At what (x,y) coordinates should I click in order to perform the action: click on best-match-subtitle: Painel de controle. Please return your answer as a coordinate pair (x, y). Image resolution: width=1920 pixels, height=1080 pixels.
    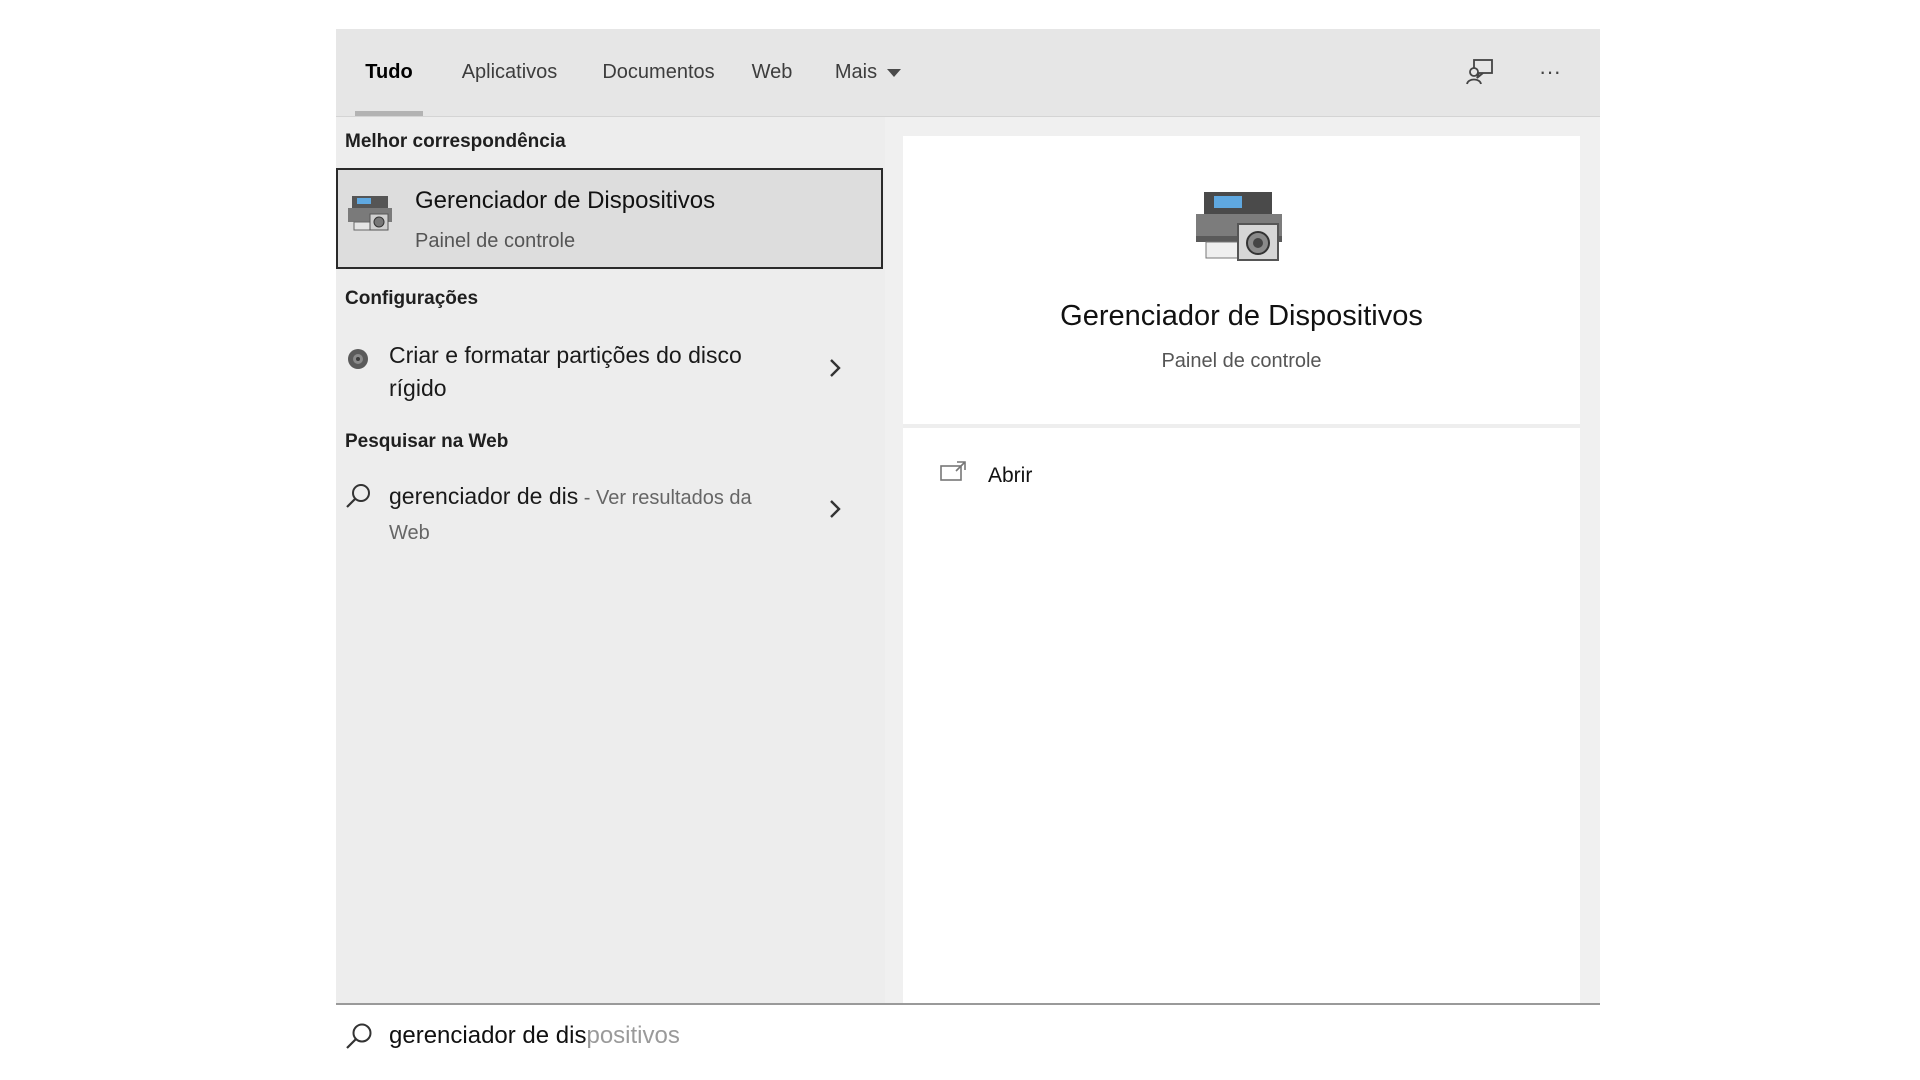
    Looking at the image, I should click on (495, 241).